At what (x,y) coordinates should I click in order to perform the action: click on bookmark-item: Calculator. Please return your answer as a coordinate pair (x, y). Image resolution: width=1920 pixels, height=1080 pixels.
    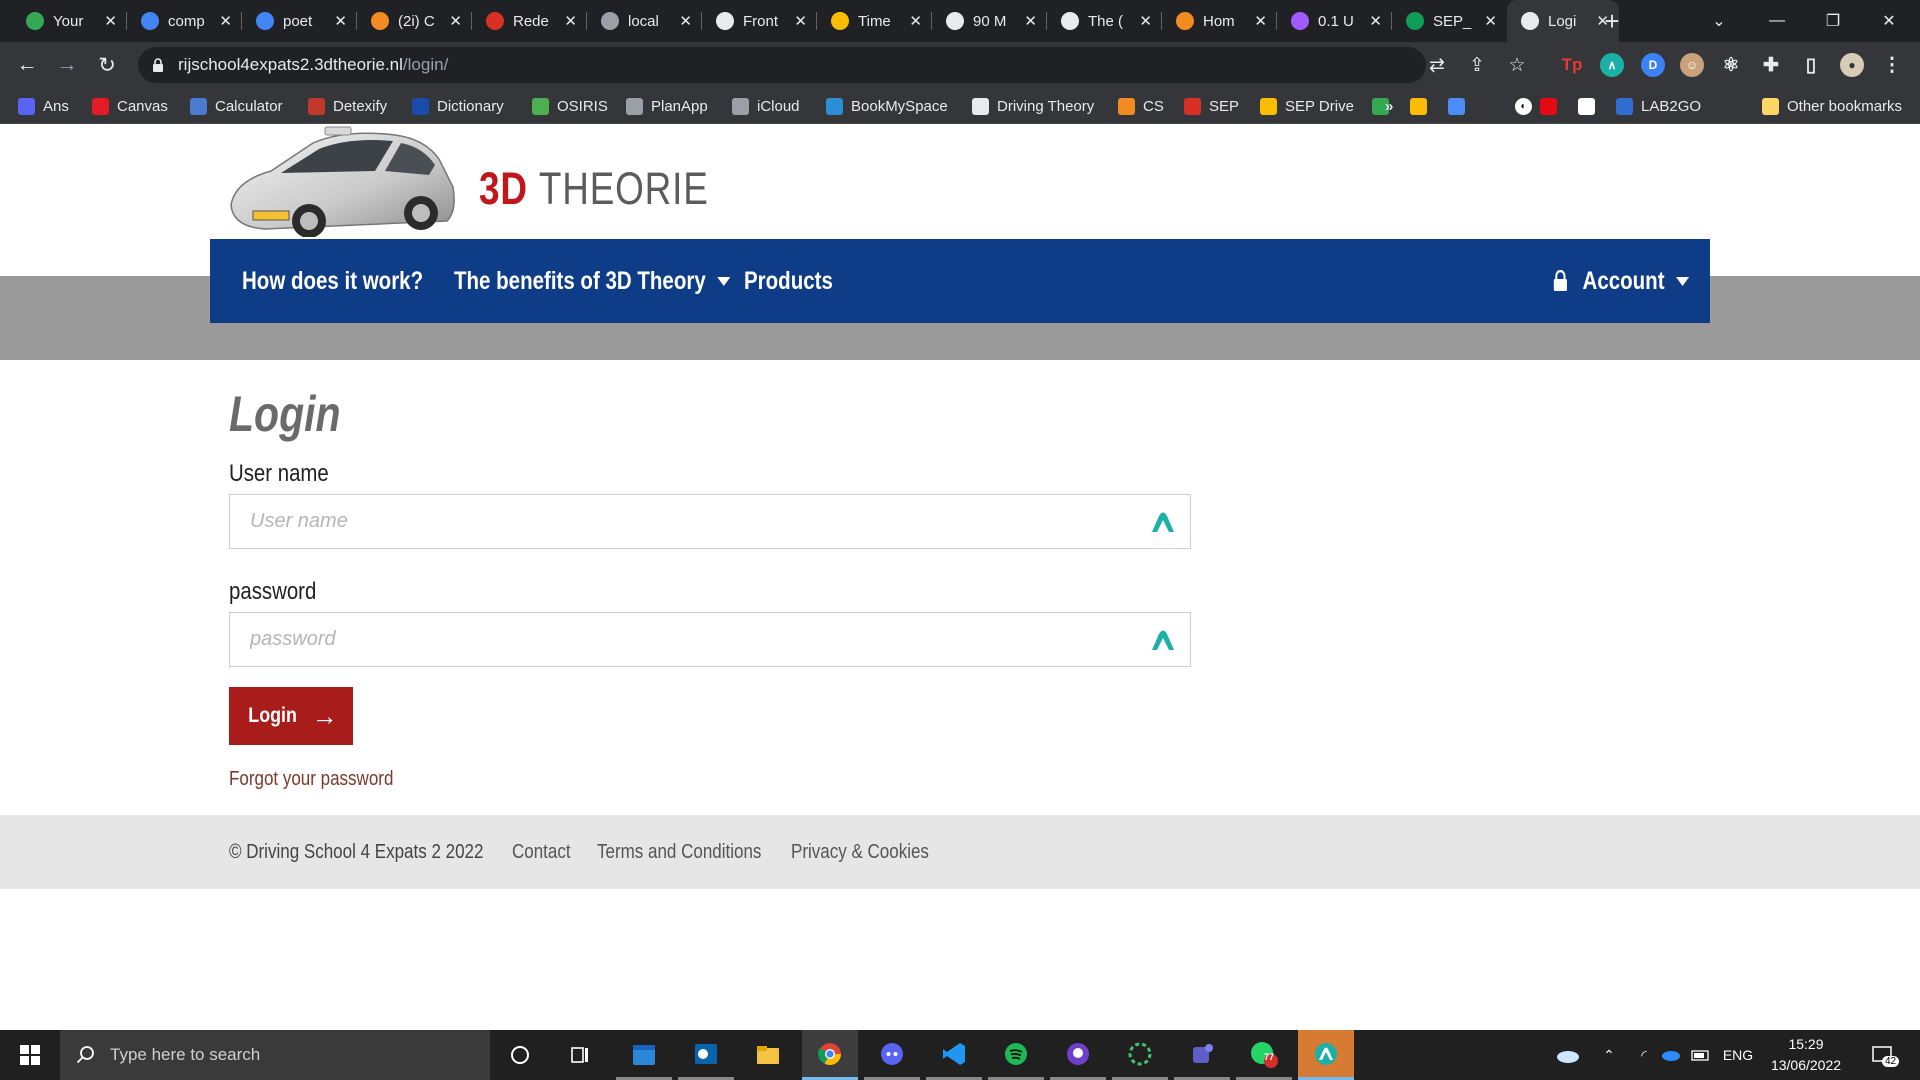
    Looking at the image, I should click on (236, 106).